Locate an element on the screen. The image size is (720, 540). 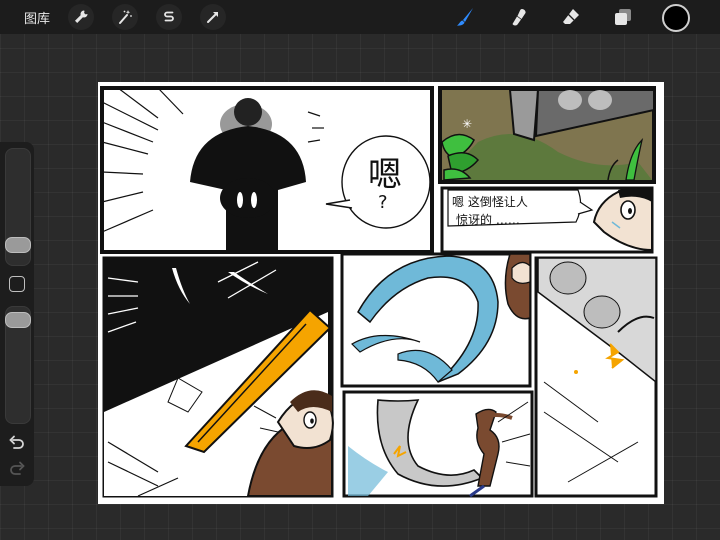
selection-icon is located at coordinates (169, 16).